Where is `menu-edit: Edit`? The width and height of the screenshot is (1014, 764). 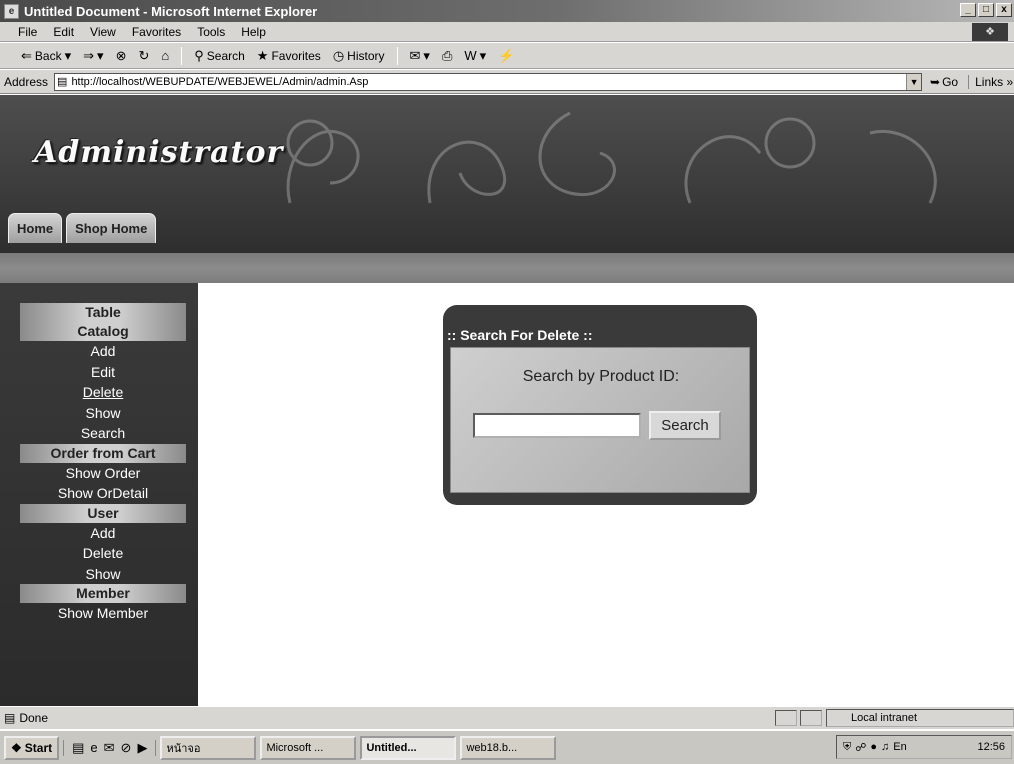
menu-edit: Edit is located at coordinates (63, 32).